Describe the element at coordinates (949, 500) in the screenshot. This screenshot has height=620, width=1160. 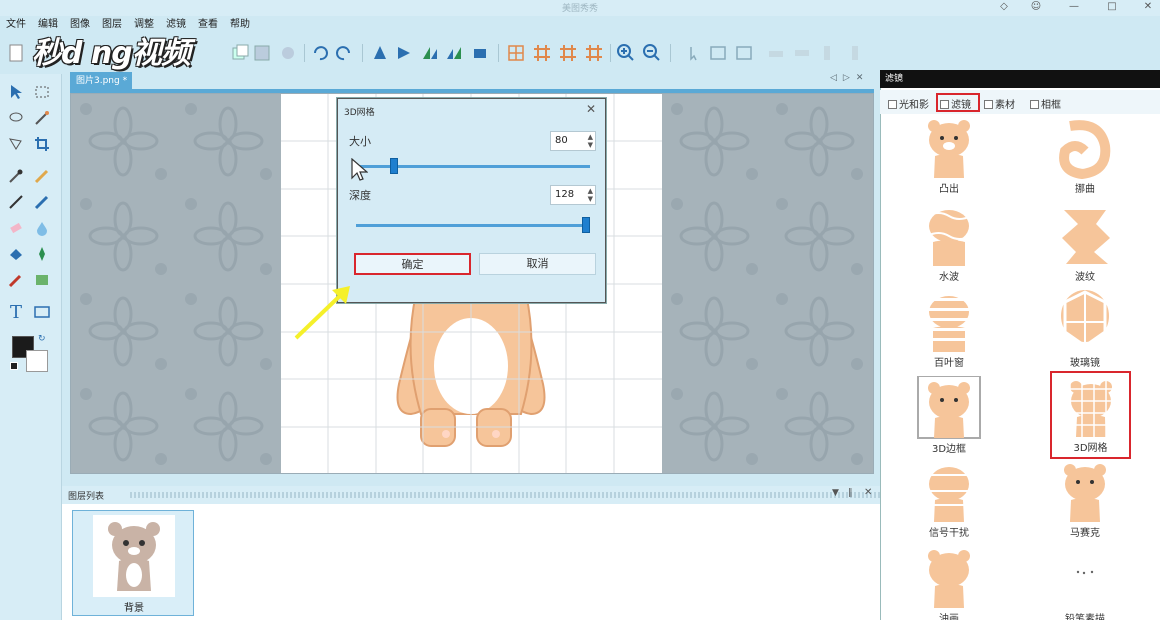
I see `filter-item-signal-noise: 信号干扰` at that location.